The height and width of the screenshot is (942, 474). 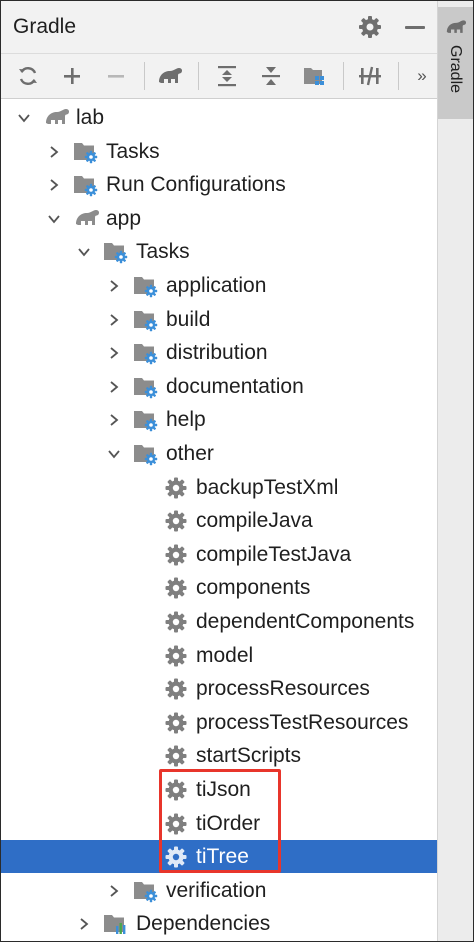 I want to click on minimize-icon, so click(x=415, y=27).